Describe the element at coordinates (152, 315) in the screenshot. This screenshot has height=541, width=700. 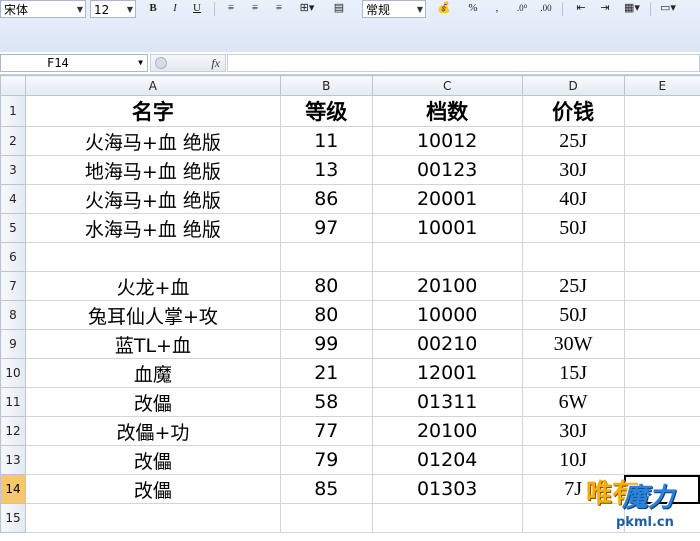
I see `cell-name: 兔耳仙人掌+攻` at that location.